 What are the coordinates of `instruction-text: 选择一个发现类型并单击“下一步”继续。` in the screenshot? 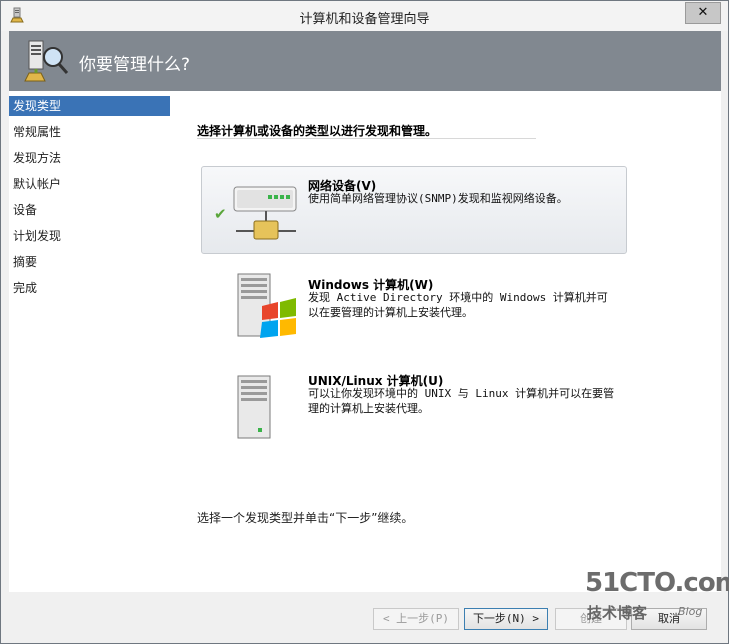 It's located at (305, 518).